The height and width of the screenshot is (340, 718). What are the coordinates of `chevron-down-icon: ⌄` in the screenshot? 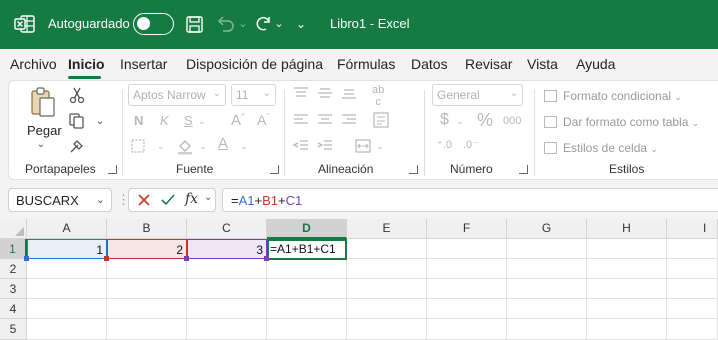 It's located at (208, 197).